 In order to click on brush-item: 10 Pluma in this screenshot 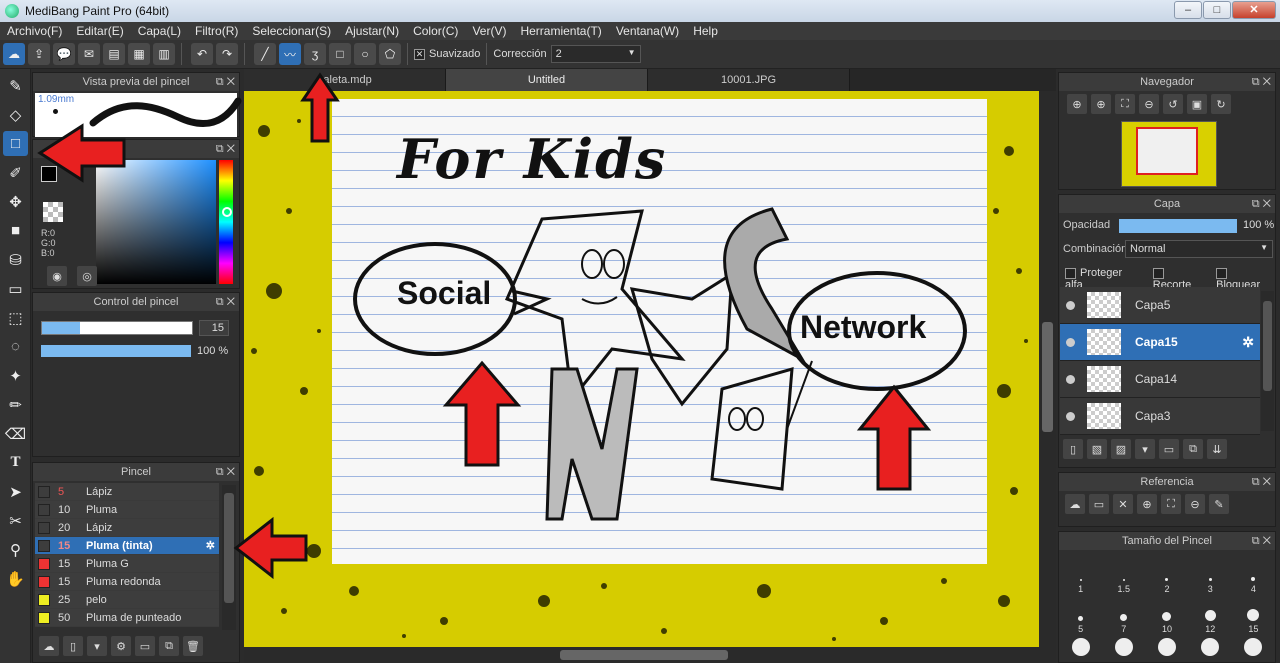, I will do `click(127, 510)`.